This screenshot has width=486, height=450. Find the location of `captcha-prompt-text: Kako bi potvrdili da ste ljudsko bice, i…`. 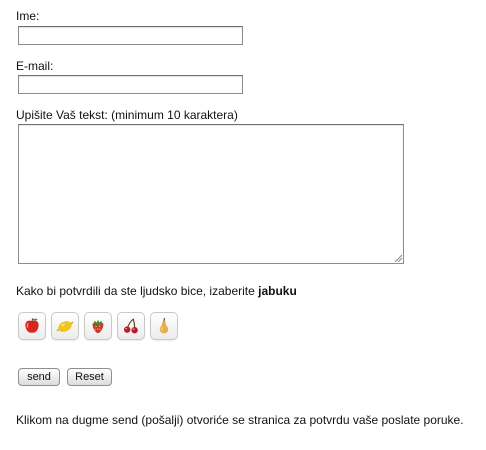

captcha-prompt-text: Kako bi potvrdili da ste ljudsko bice, i… is located at coordinates (137, 291).